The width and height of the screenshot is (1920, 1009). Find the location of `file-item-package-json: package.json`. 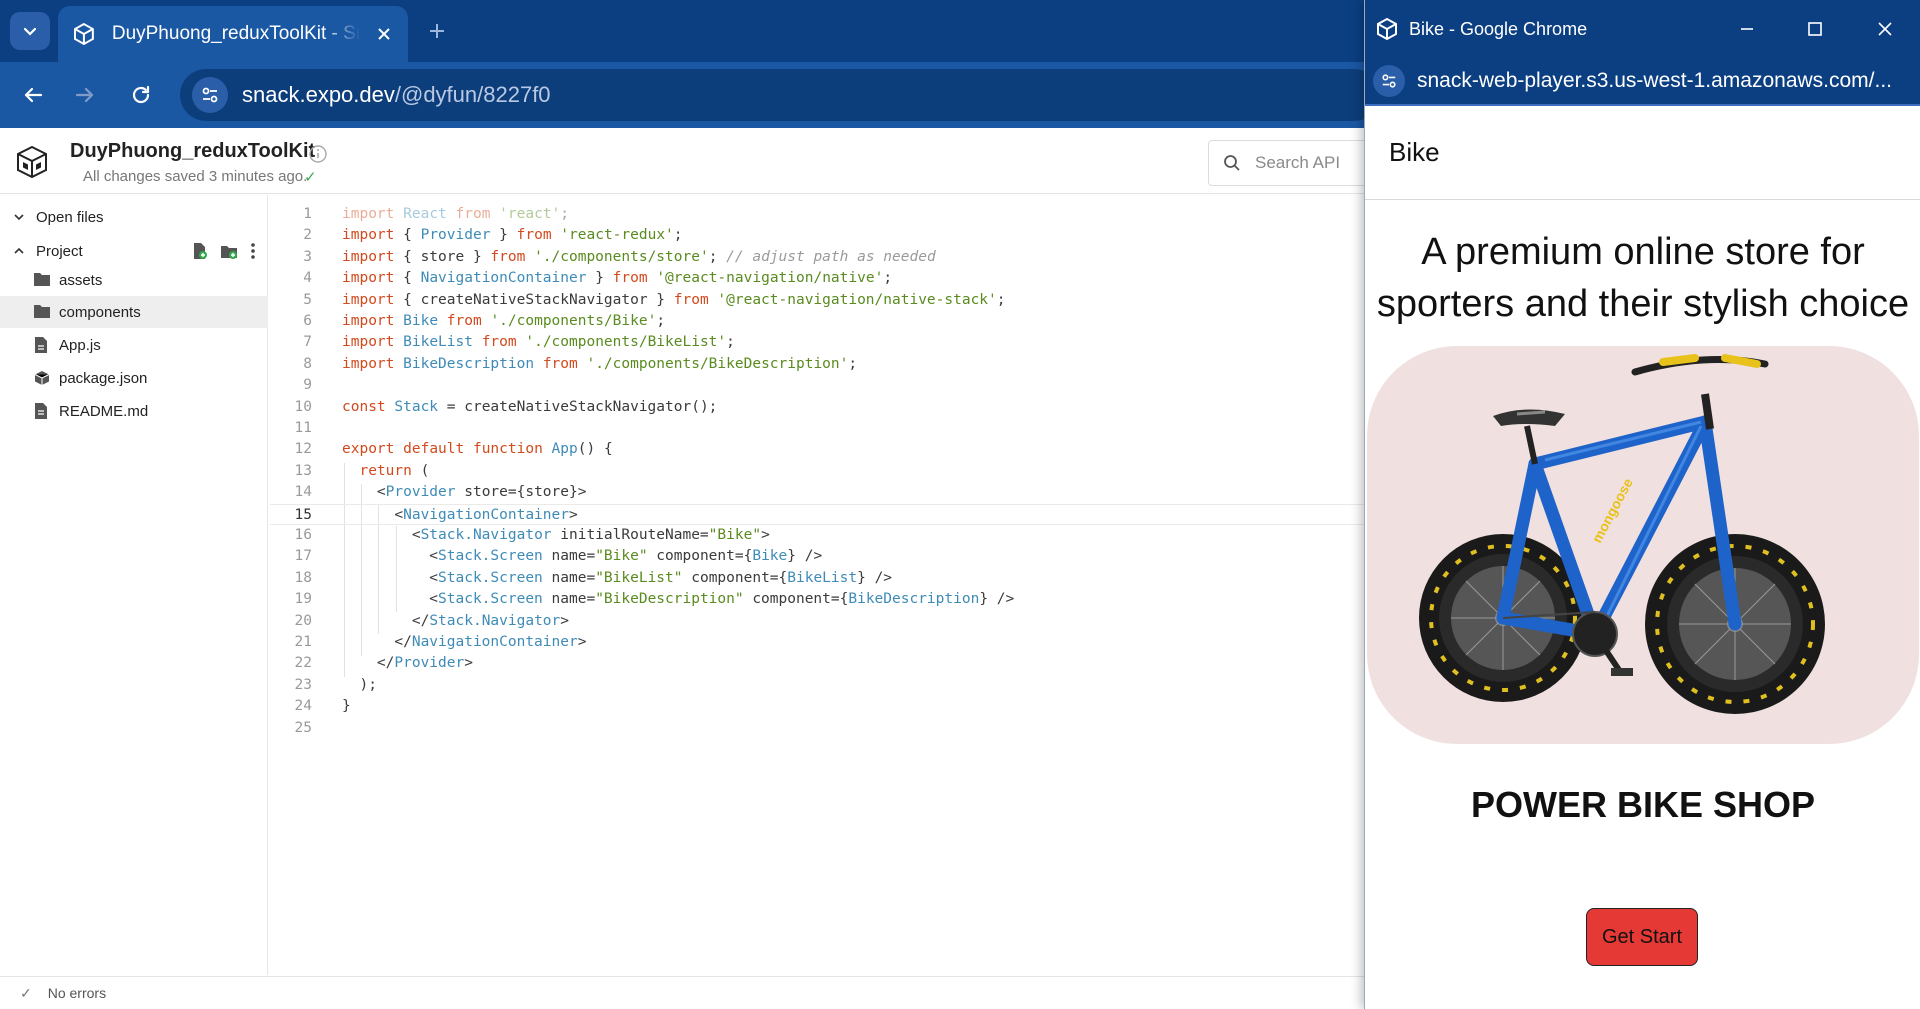

file-item-package-json: package.json is located at coordinates (134, 378).